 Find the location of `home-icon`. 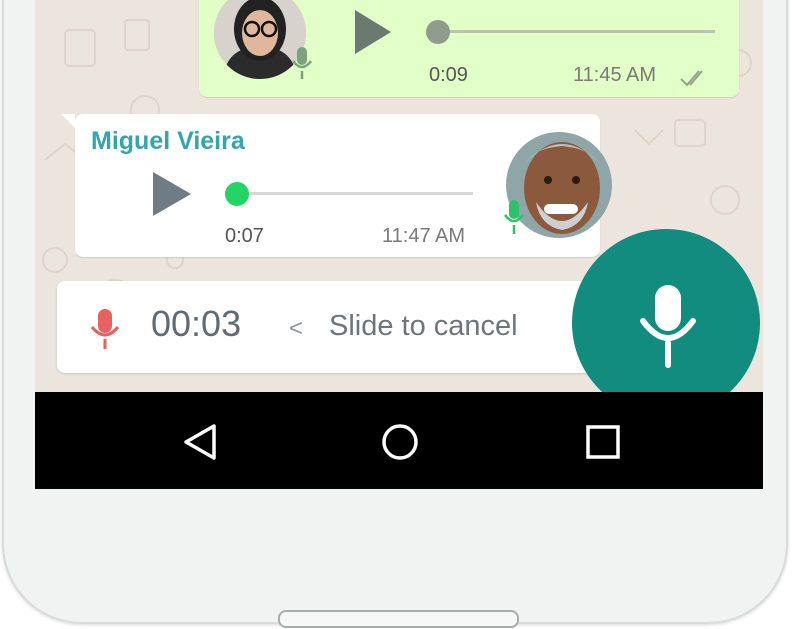

home-icon is located at coordinates (400, 442).